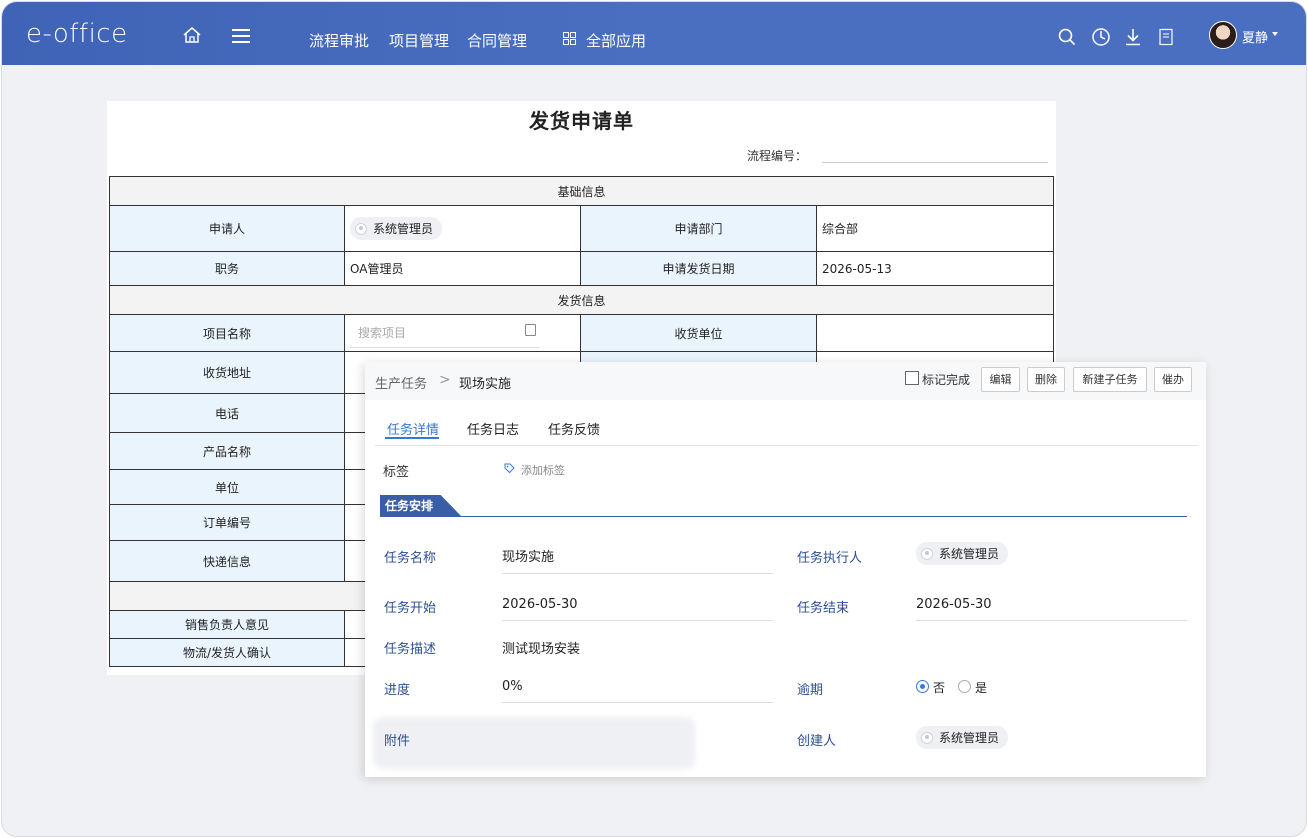 This screenshot has height=838, width=1308. What do you see at coordinates (227, 228) in the screenshot?
I see `applicant-label: 申请人` at bounding box center [227, 228].